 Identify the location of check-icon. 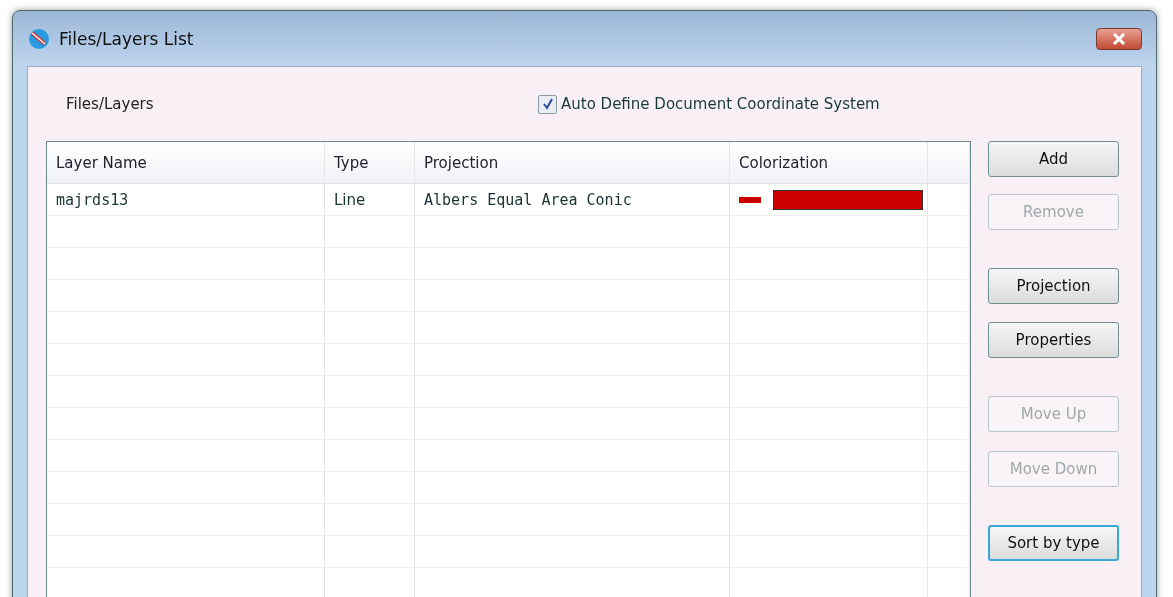
(547, 104).